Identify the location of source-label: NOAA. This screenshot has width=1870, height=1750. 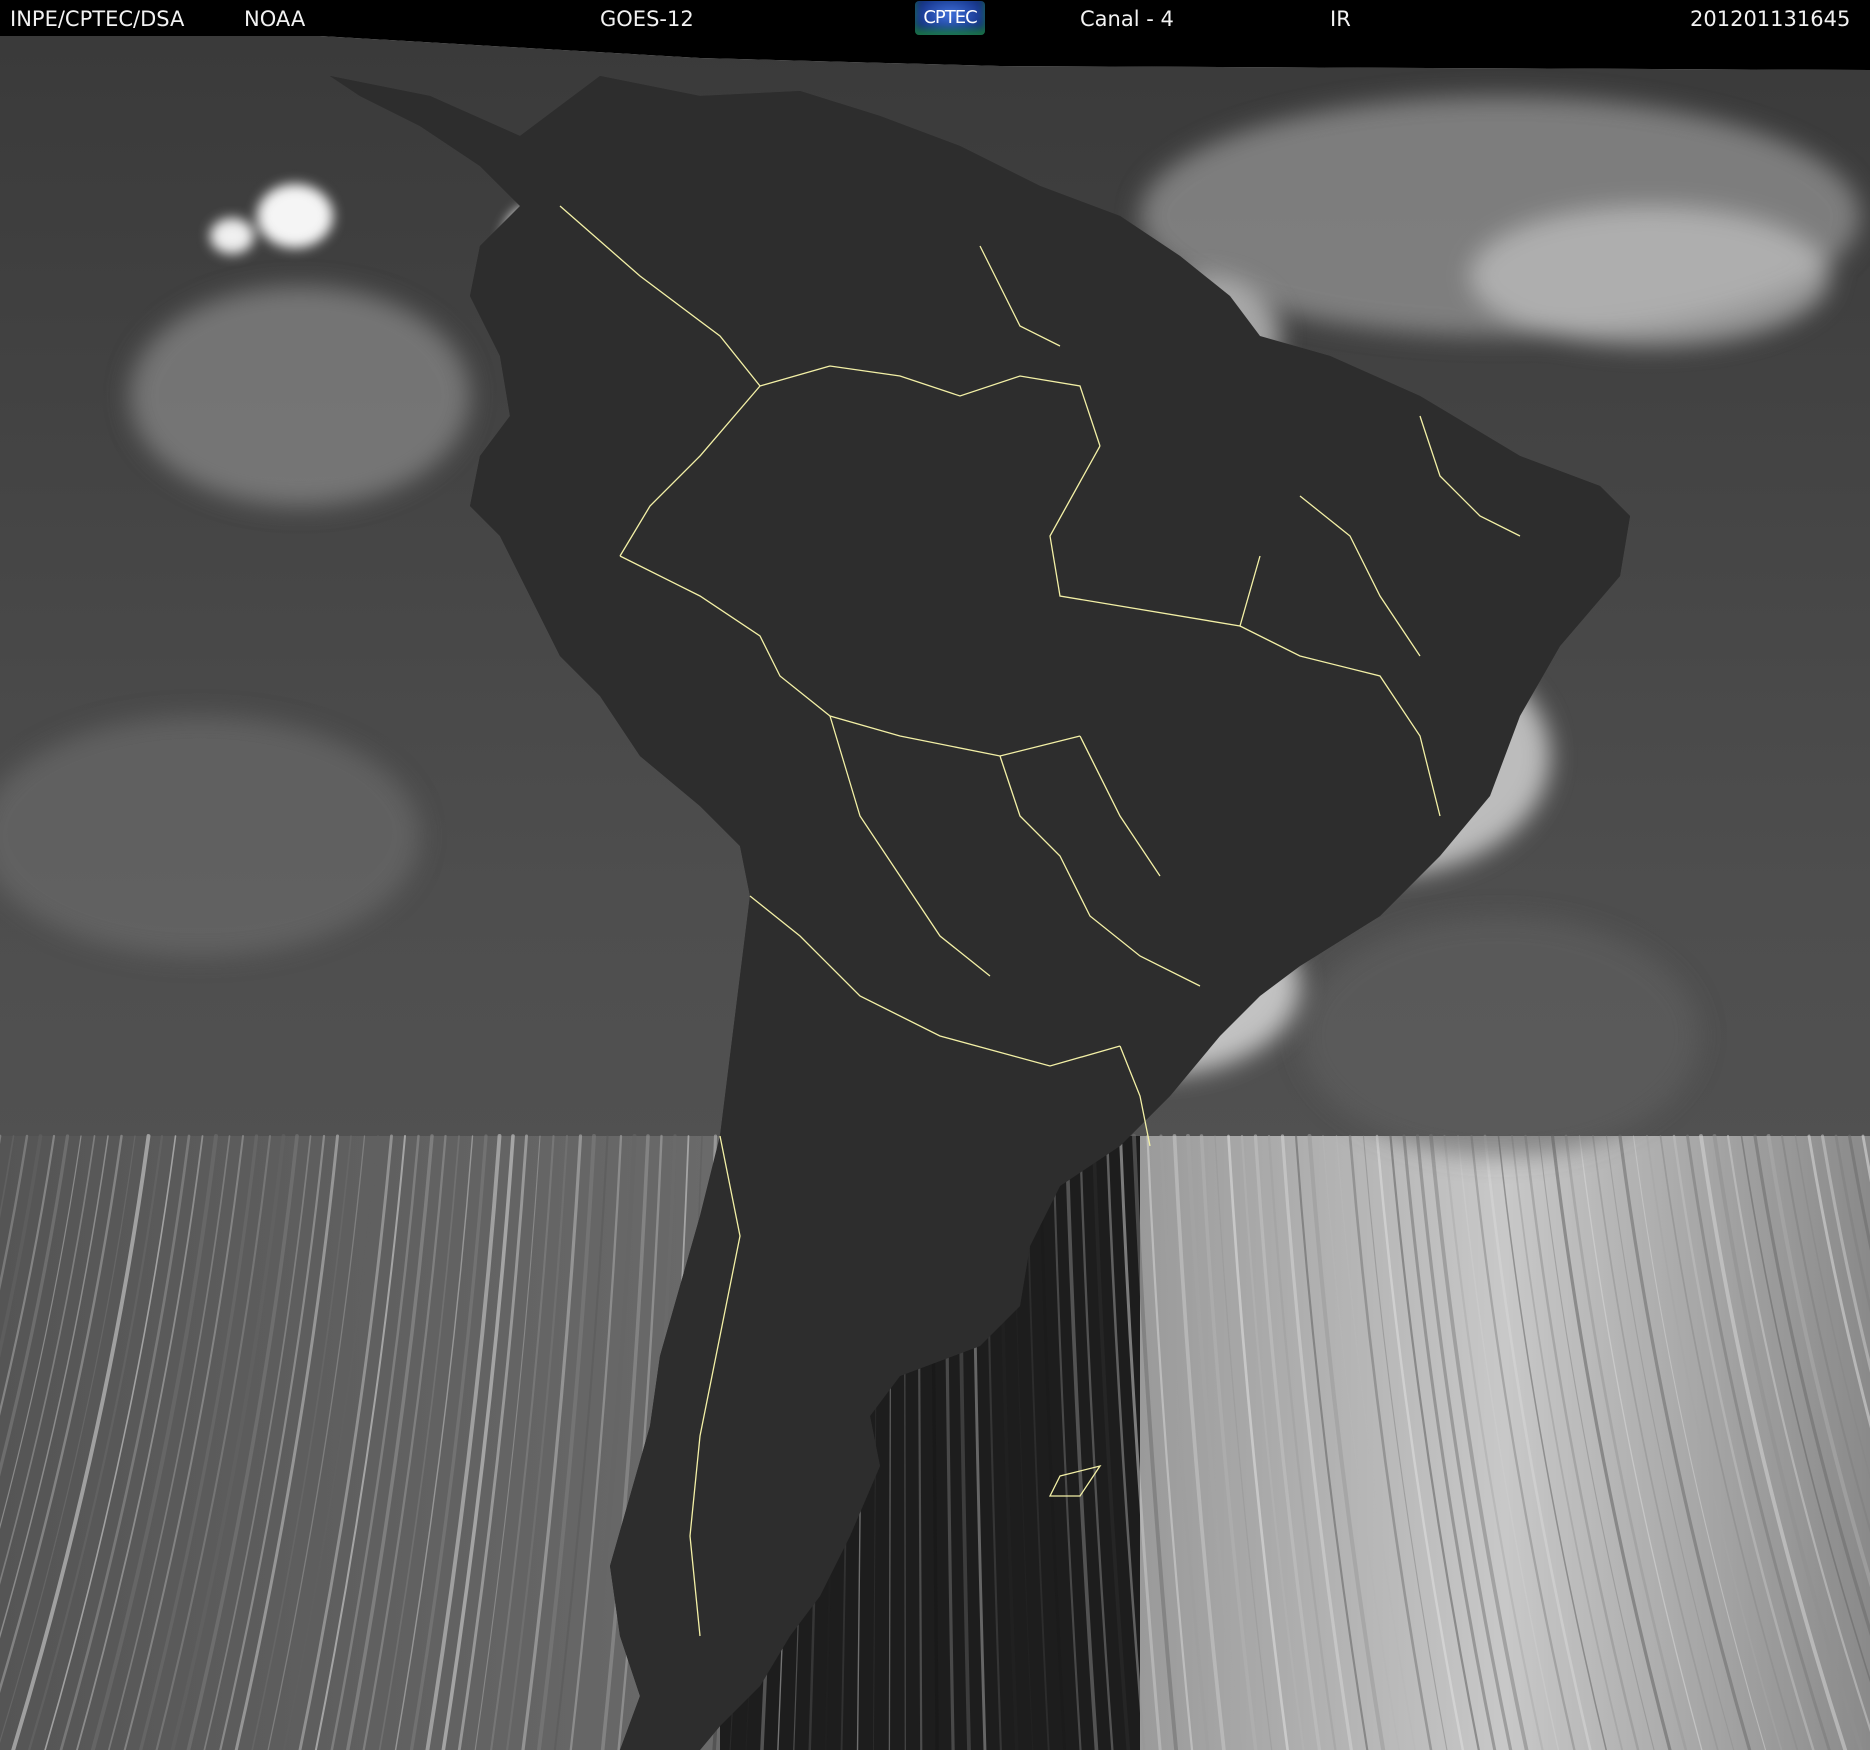
(275, 19).